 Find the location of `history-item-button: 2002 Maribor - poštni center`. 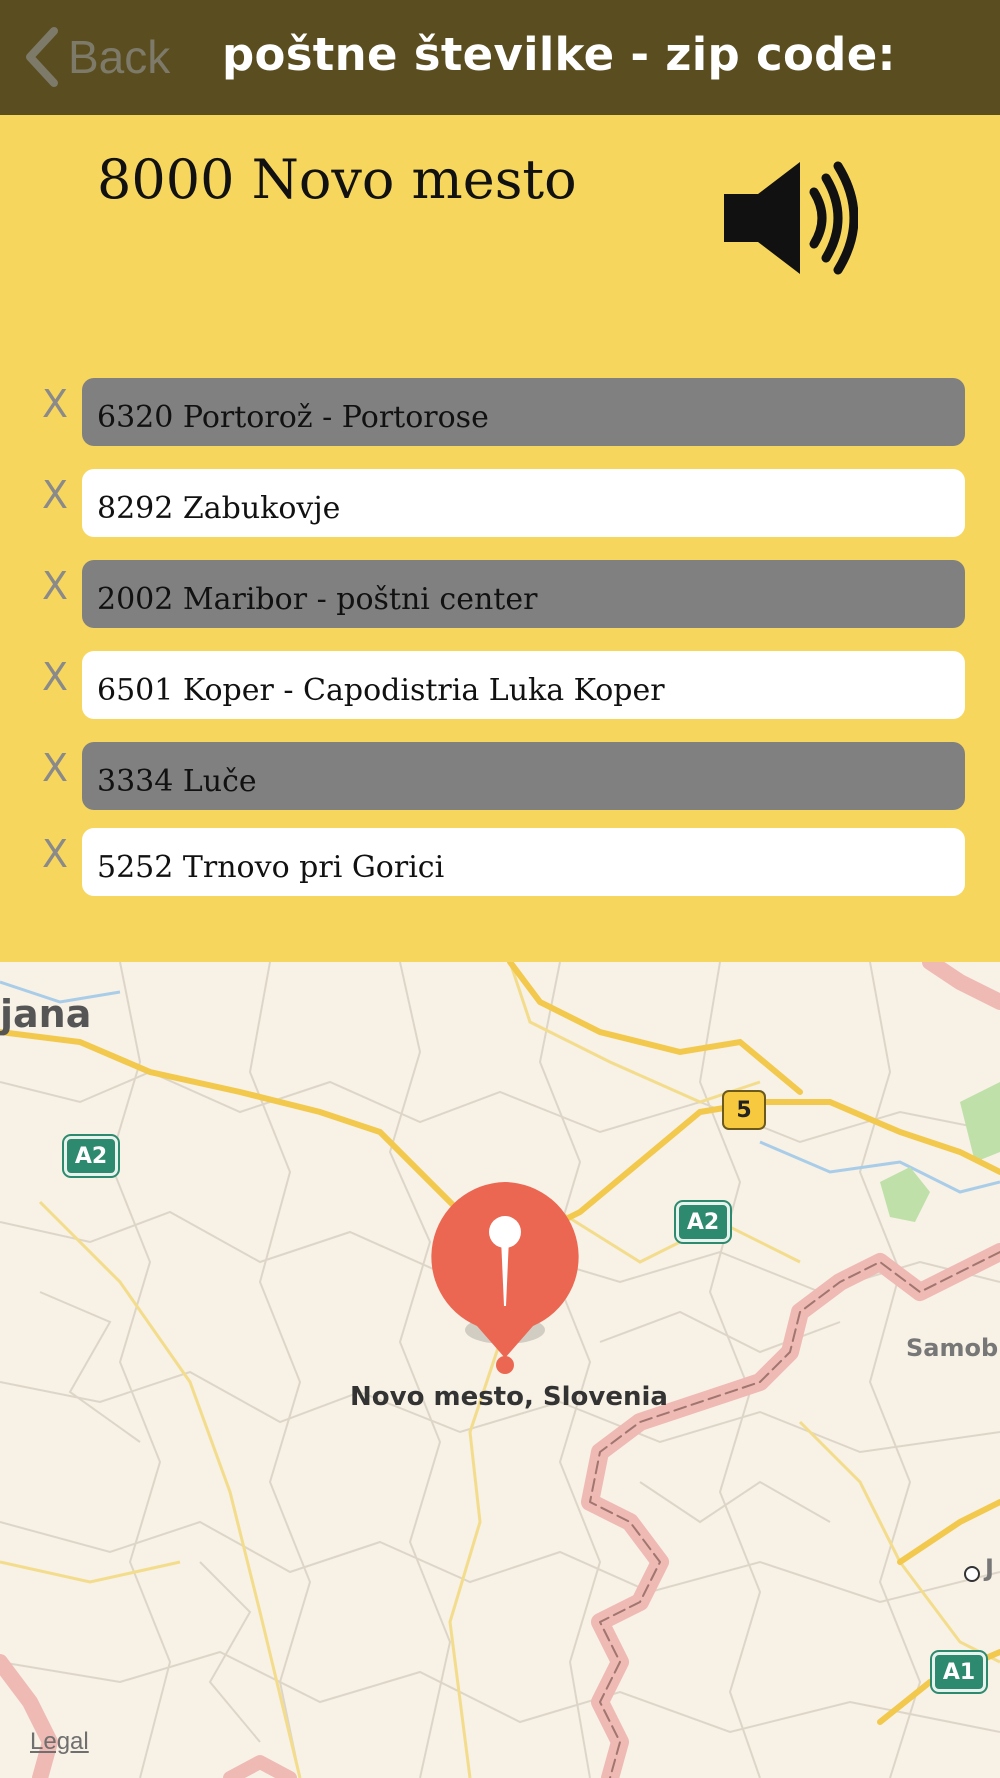

history-item-button: 2002 Maribor - poštni center is located at coordinates (523, 594).